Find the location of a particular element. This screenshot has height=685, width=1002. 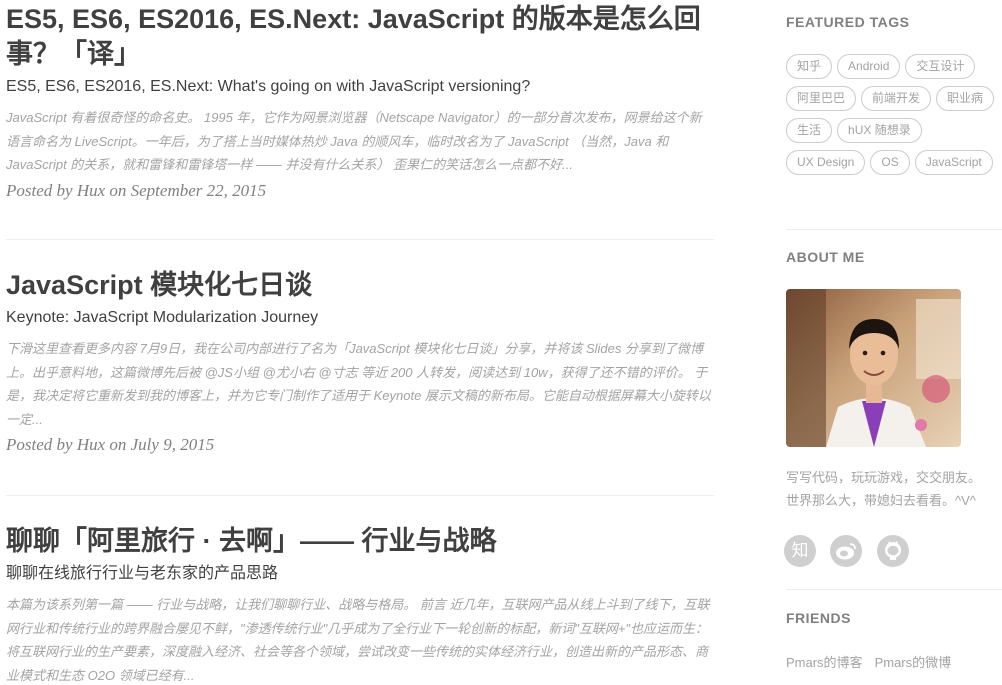

tag-link: Android is located at coordinates (869, 66).